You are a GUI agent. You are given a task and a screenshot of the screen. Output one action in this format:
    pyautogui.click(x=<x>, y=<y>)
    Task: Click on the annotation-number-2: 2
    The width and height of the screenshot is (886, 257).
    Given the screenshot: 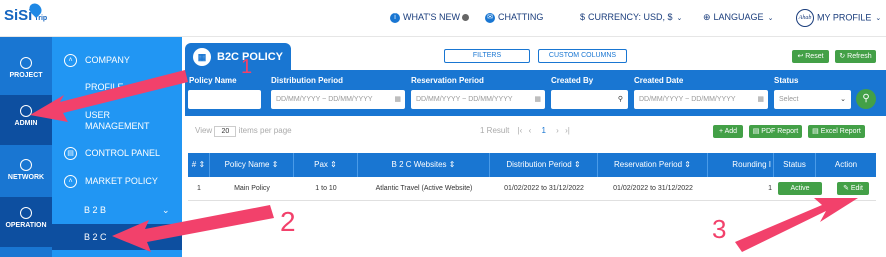 What is the action you would take?
    pyautogui.click(x=288, y=221)
    